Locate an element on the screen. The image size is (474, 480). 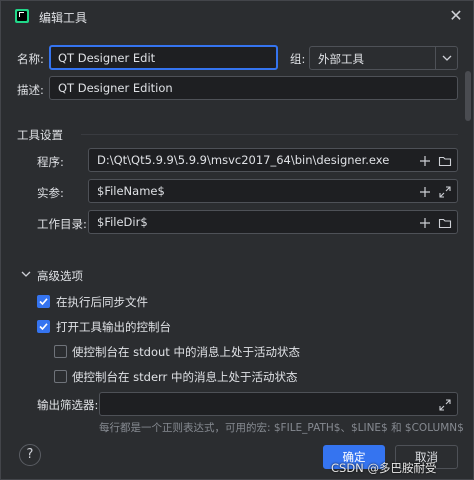
arguments-field is located at coordinates (273, 191).